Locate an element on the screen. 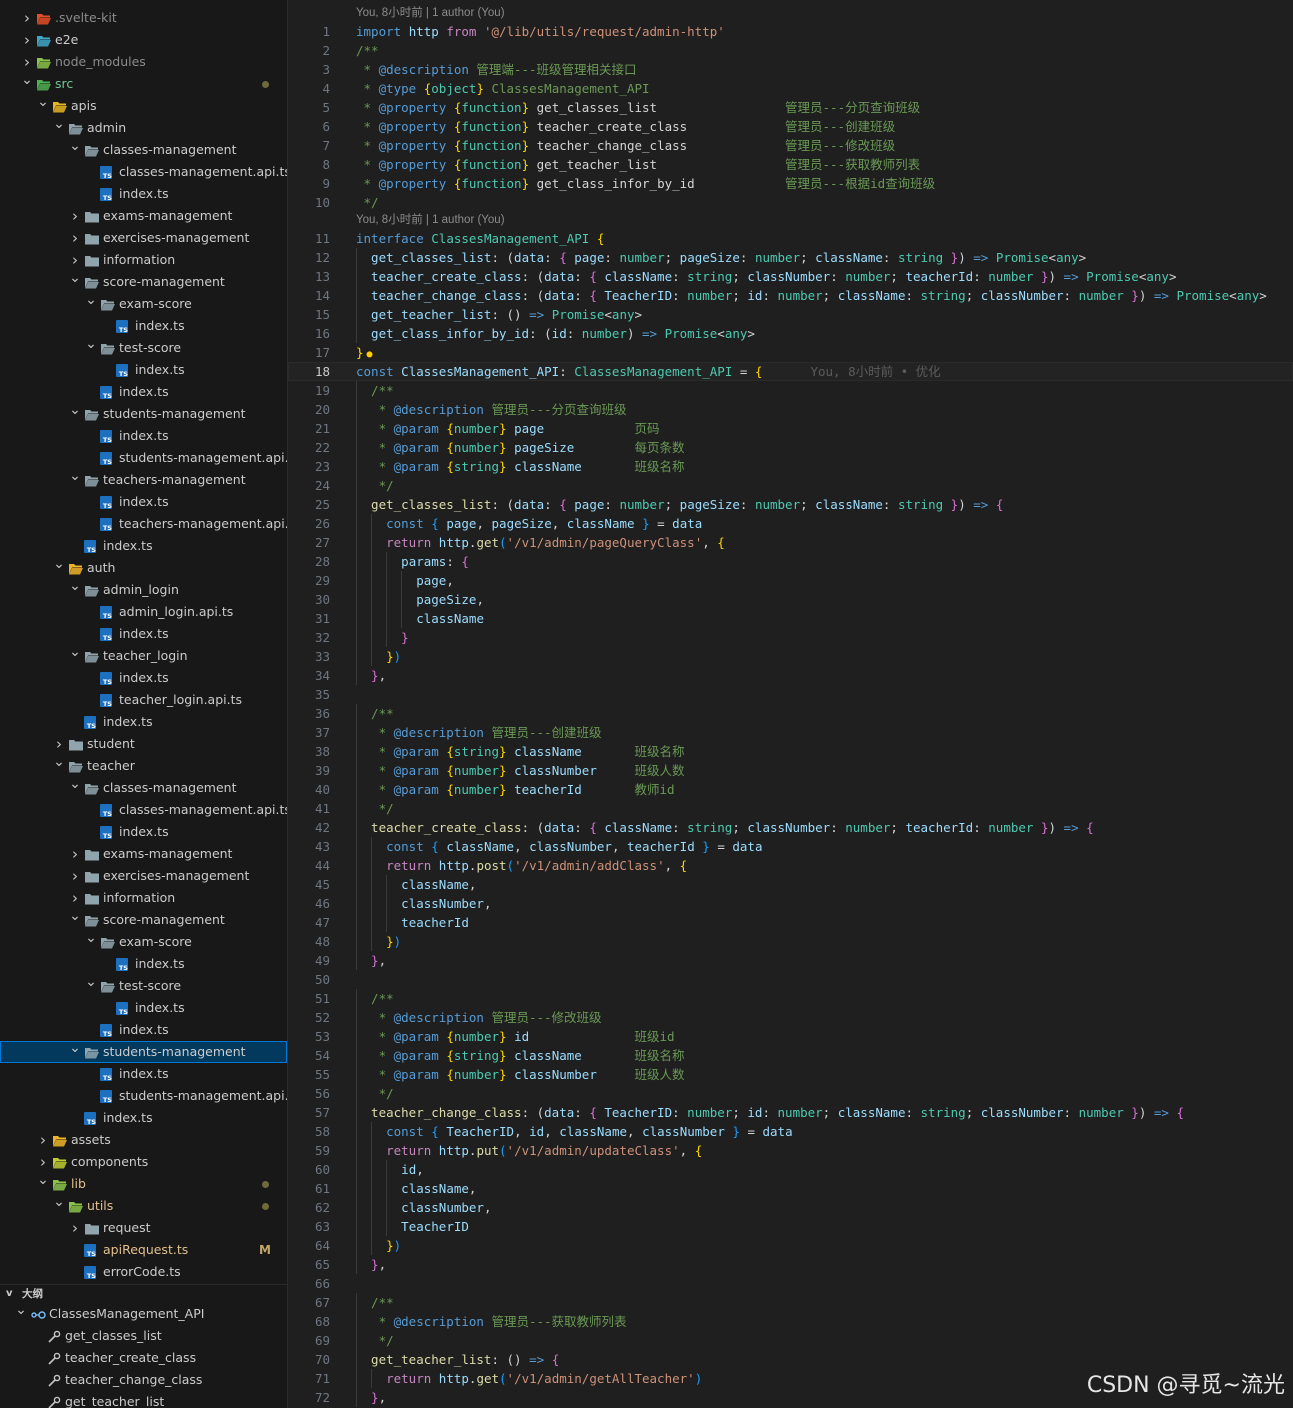 The height and width of the screenshot is (1408, 1293). tree-folder-item: ⌄ lib is located at coordinates (143, 1184).